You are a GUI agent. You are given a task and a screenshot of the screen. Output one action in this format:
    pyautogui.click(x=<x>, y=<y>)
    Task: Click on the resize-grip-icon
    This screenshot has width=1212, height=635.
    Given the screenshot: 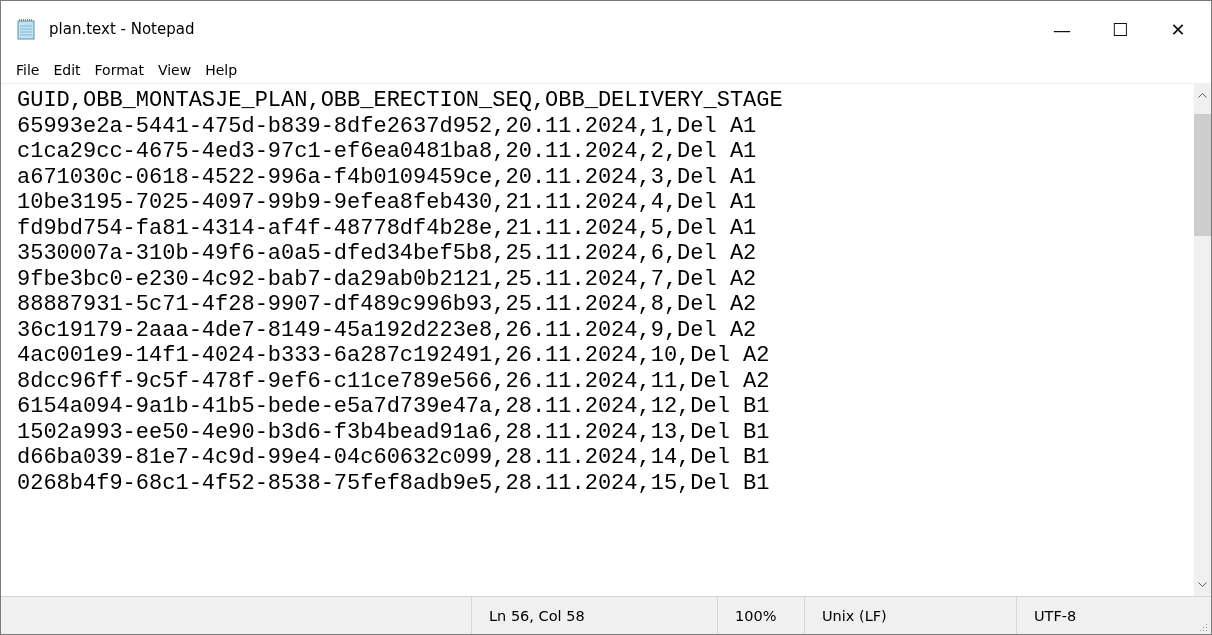 What is the action you would take?
    pyautogui.click(x=1204, y=627)
    